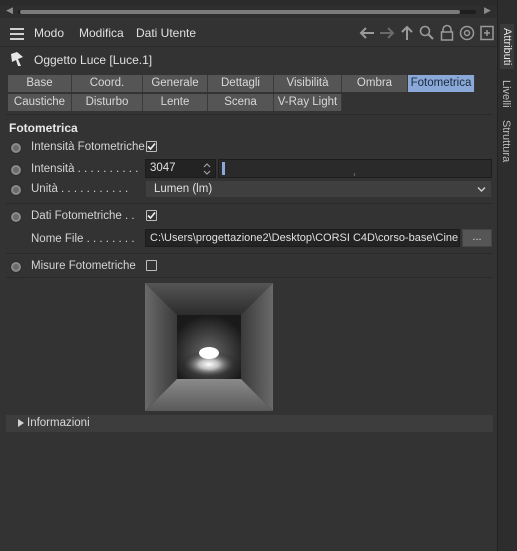 Image resolution: width=517 pixels, height=551 pixels. Describe the element at coordinates (249, 114) in the screenshot. I see `tabs-divider` at that location.